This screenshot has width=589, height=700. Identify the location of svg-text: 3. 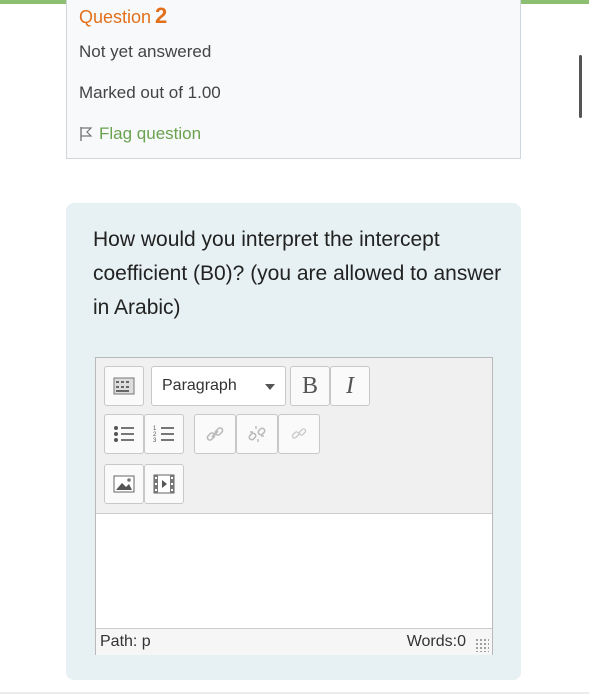
(155, 441).